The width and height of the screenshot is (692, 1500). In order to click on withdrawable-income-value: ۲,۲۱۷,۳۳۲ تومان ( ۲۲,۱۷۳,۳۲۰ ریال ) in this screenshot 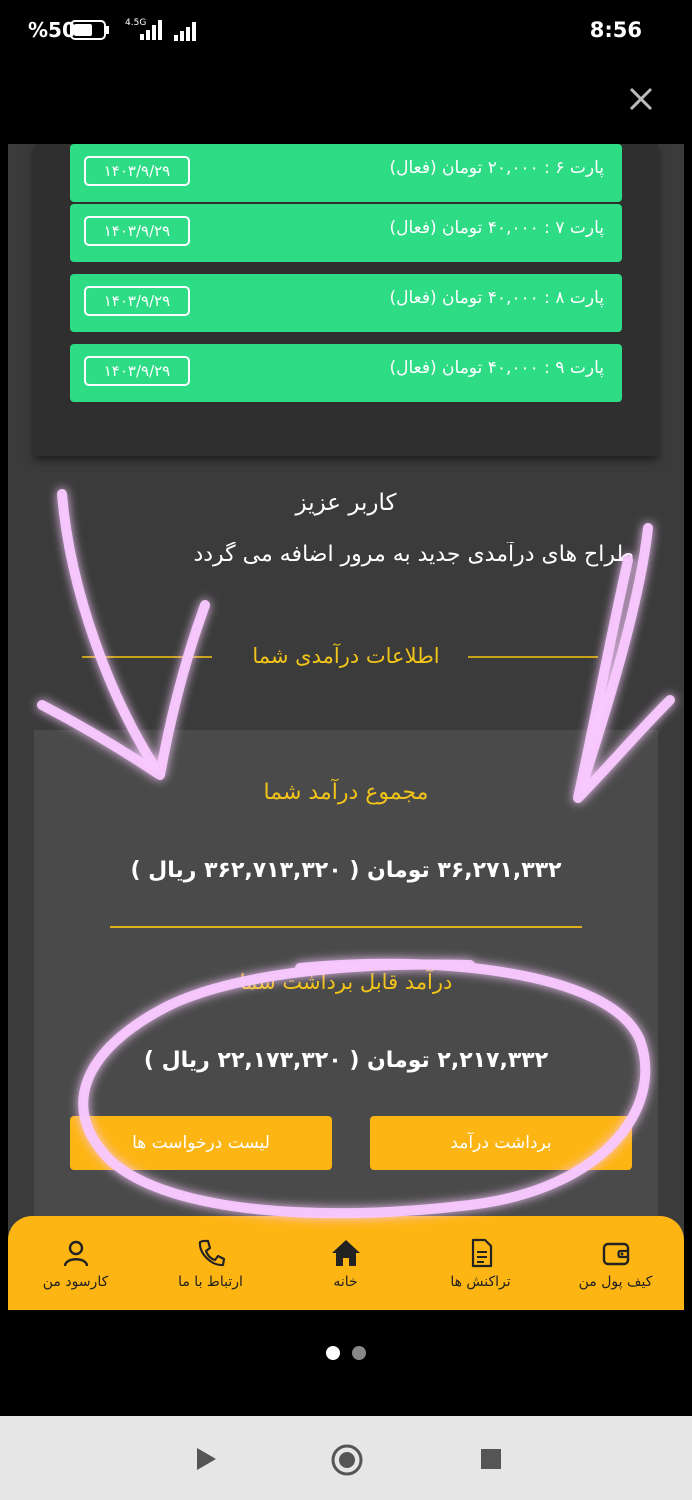, I will do `click(346, 1060)`.